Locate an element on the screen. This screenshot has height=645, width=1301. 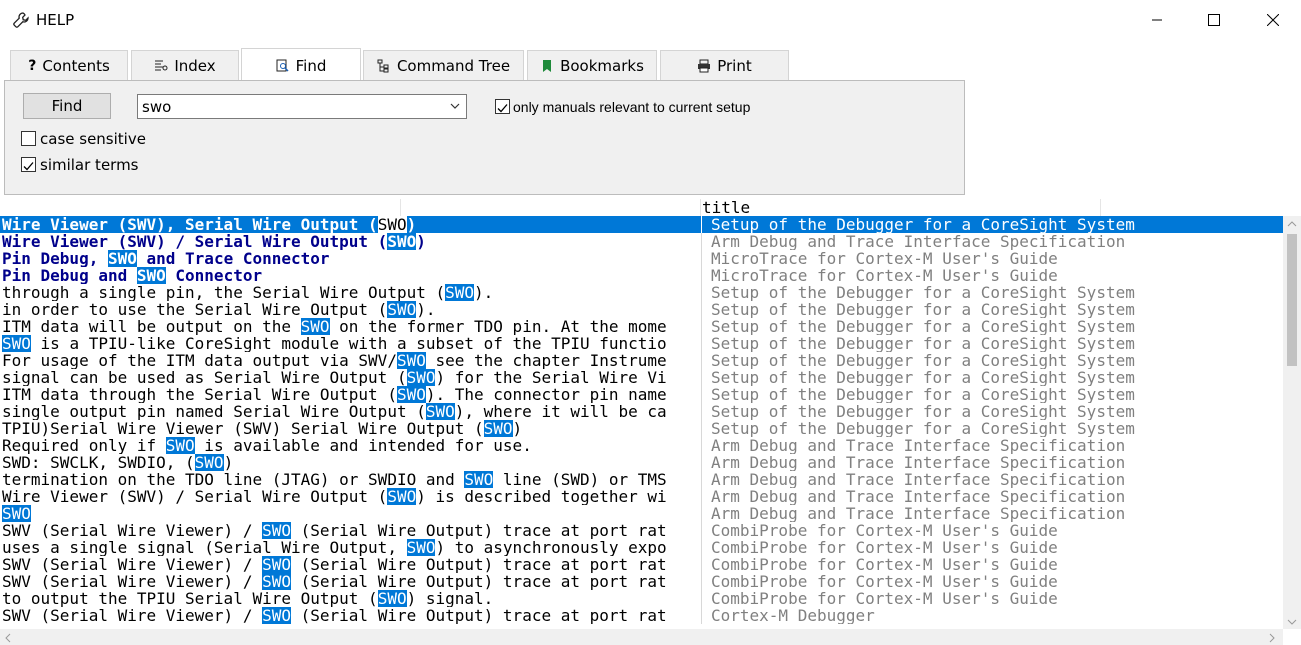
scrollbar-thumb is located at coordinates (1292, 300).